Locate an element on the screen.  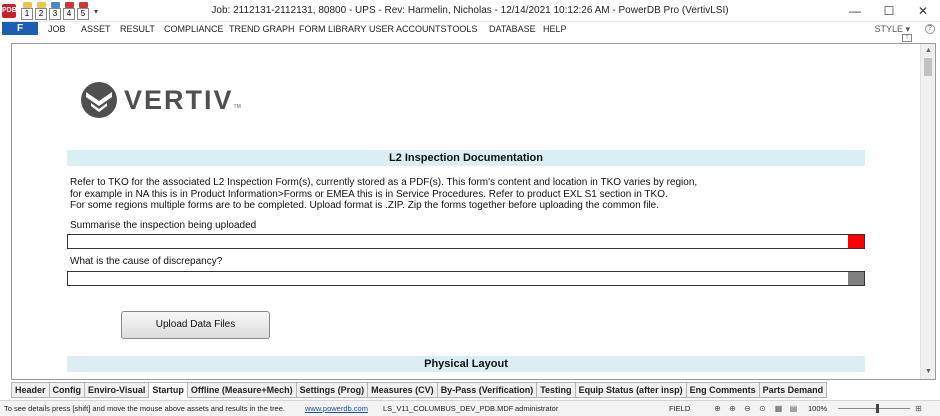
tab-eng-comments: Eng Comments is located at coordinates (723, 390).